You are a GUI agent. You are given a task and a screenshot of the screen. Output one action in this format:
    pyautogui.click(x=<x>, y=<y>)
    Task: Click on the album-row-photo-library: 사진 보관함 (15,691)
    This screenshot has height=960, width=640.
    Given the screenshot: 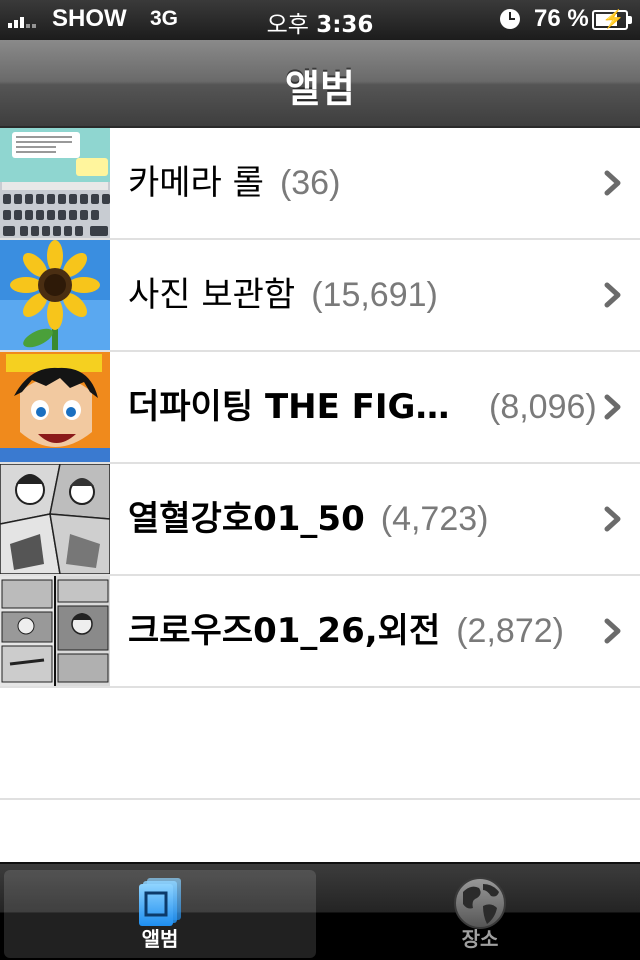 What is the action you would take?
    pyautogui.click(x=320, y=296)
    